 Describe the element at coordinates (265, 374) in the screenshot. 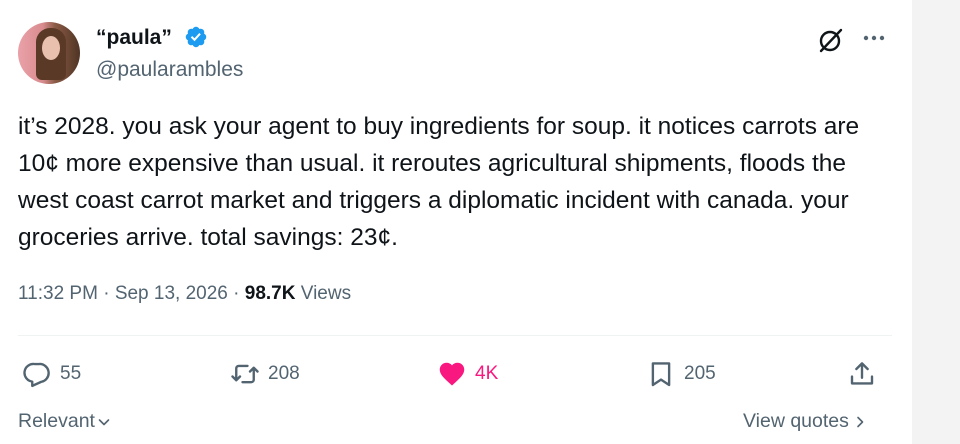

I see `repost-button: 208` at that location.